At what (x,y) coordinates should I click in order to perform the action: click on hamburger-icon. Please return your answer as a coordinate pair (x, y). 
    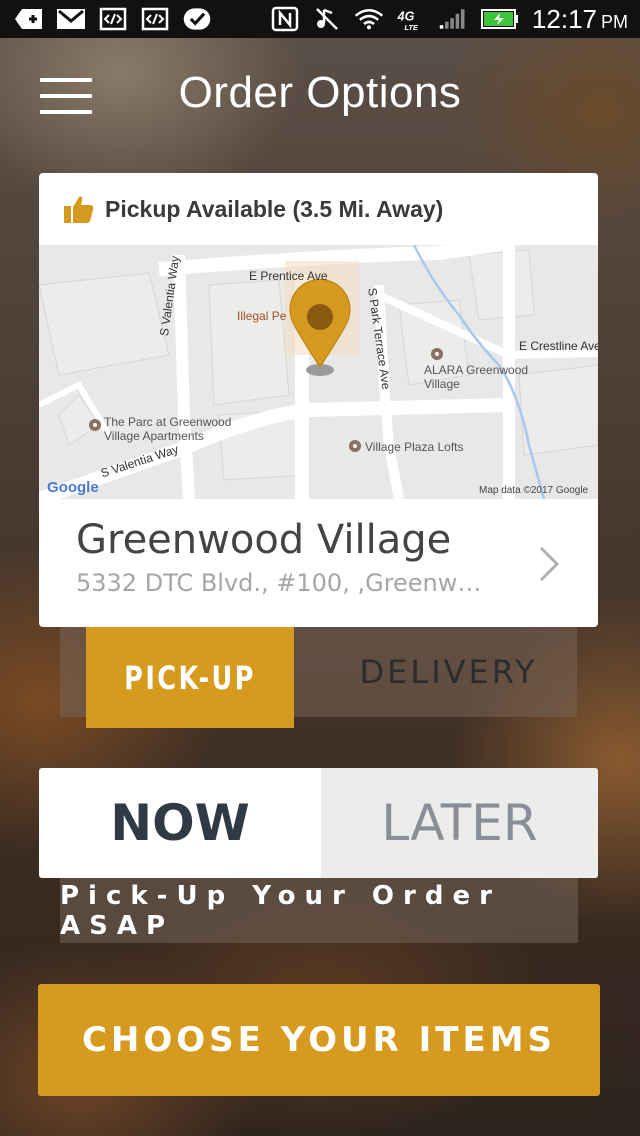
    Looking at the image, I should click on (66, 80).